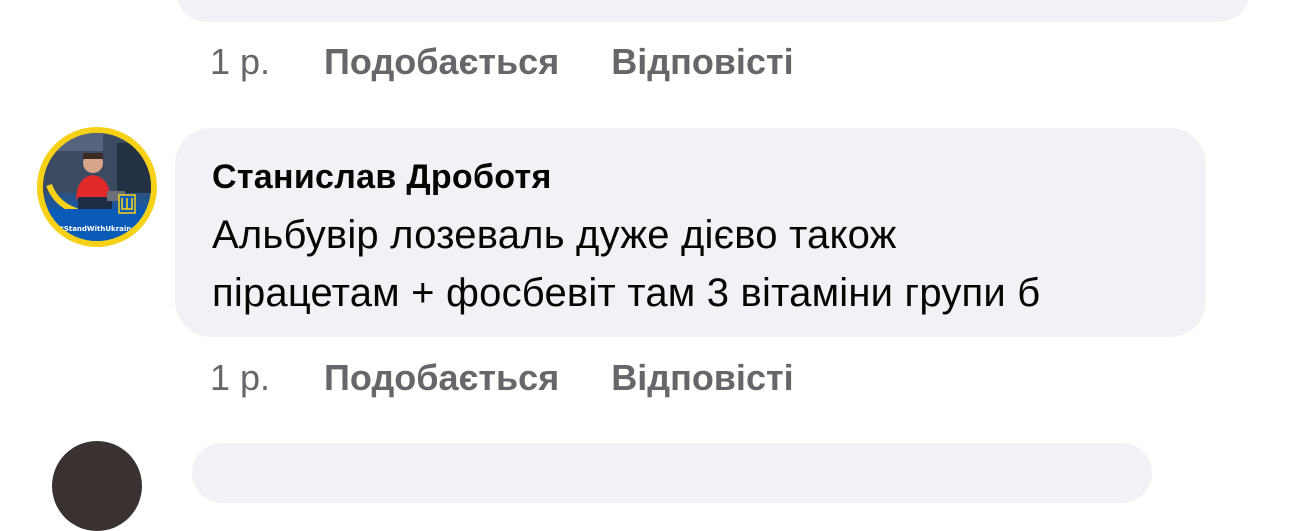  I want to click on comment-actions: 1 р. Подобається Відповісті, so click(528, 378).